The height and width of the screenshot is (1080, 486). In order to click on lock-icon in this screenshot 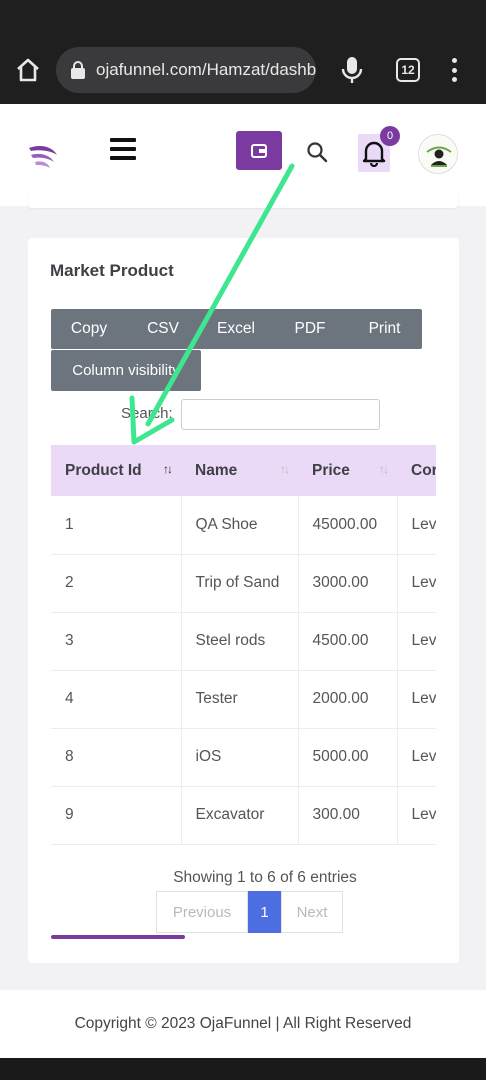, I will do `click(78, 70)`.